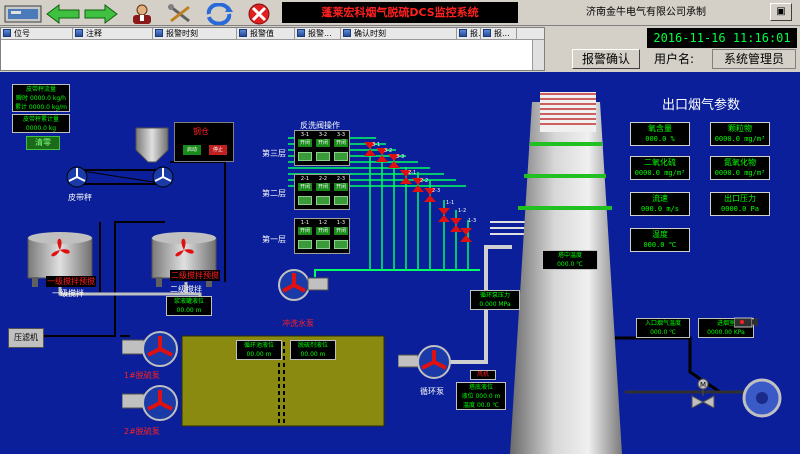 Image resolution: width=800 pixels, height=454 pixels. I want to click on alarm-scrollbar, so click(538, 55).